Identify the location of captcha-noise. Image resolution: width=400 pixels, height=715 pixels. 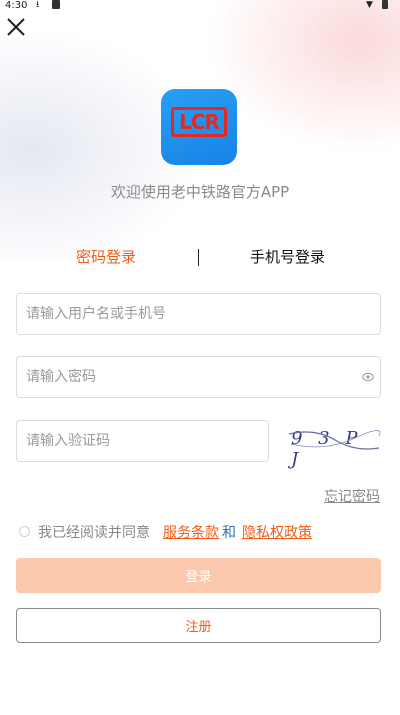
(334, 440).